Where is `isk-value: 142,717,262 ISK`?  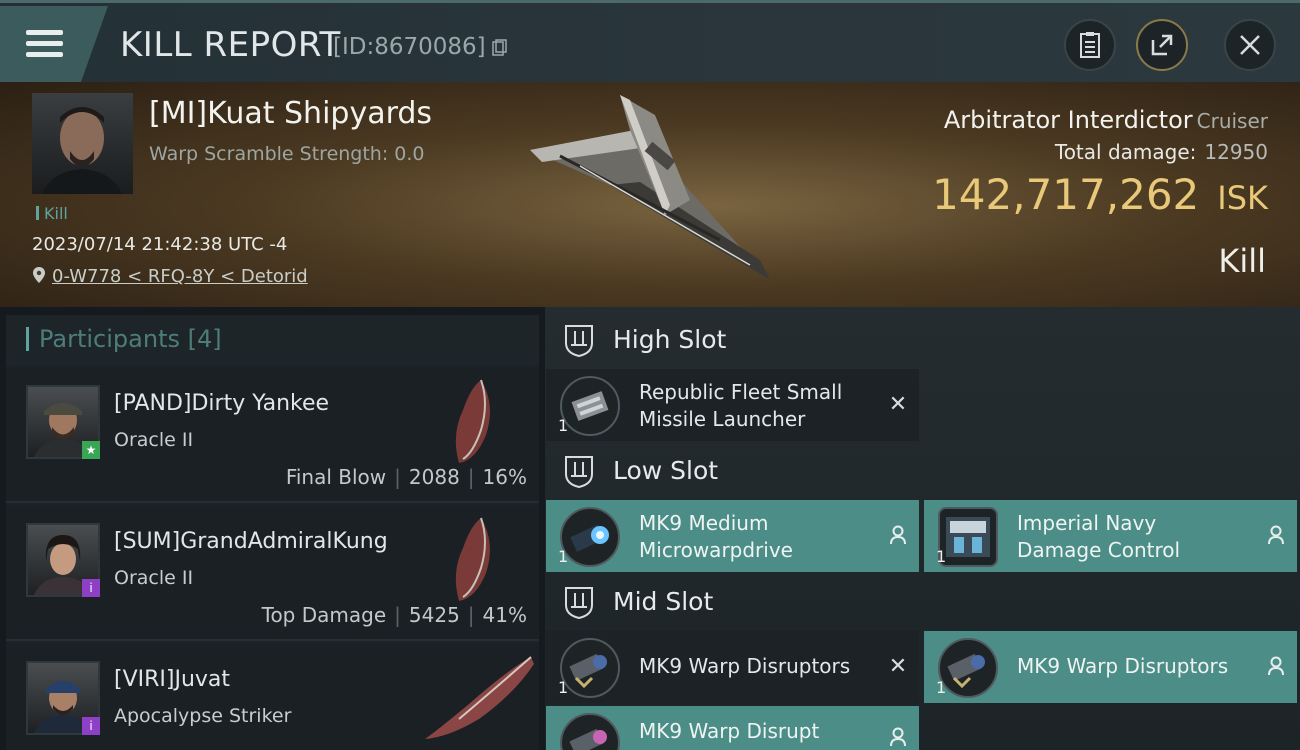 isk-value: 142,717,262 ISK is located at coordinates (1100, 194).